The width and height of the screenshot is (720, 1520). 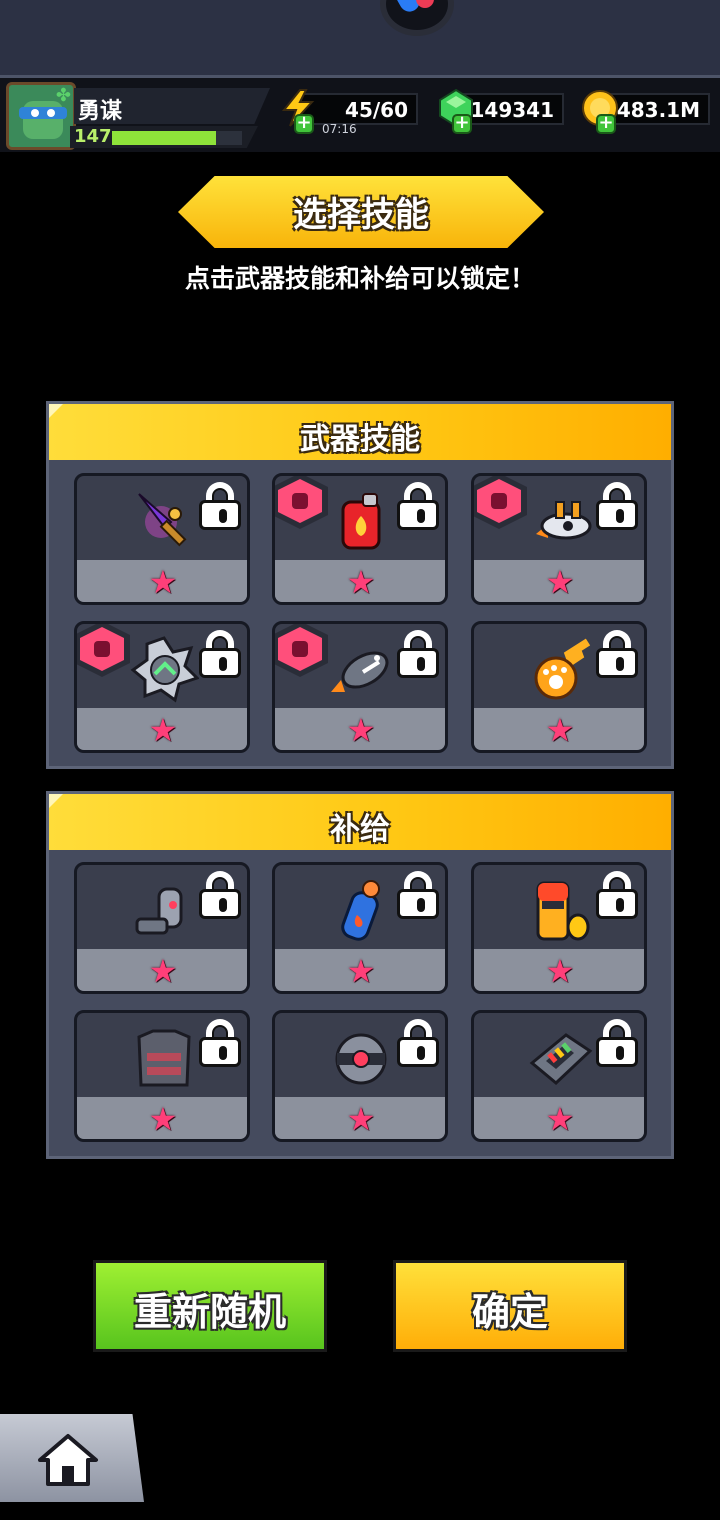 What do you see at coordinates (563, 911) in the screenshot?
I see `battery-icon` at bounding box center [563, 911].